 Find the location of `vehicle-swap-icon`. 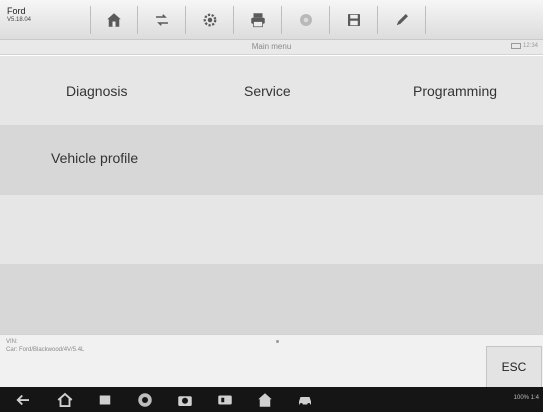

vehicle-swap-icon is located at coordinates (161, 20).